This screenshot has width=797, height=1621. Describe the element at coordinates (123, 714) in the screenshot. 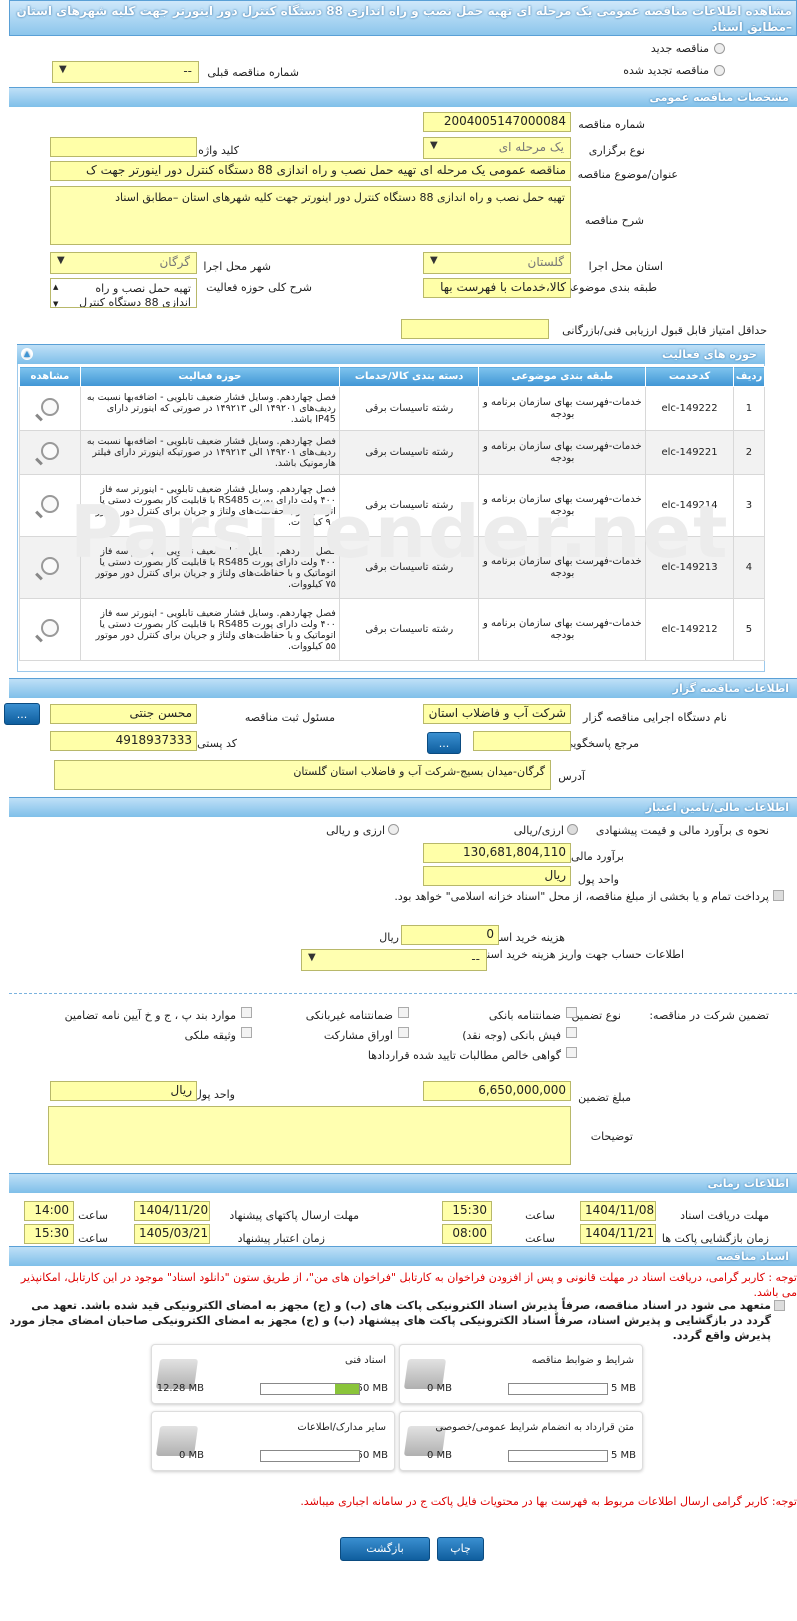

I see `responsible-field: محسن جنتی` at that location.